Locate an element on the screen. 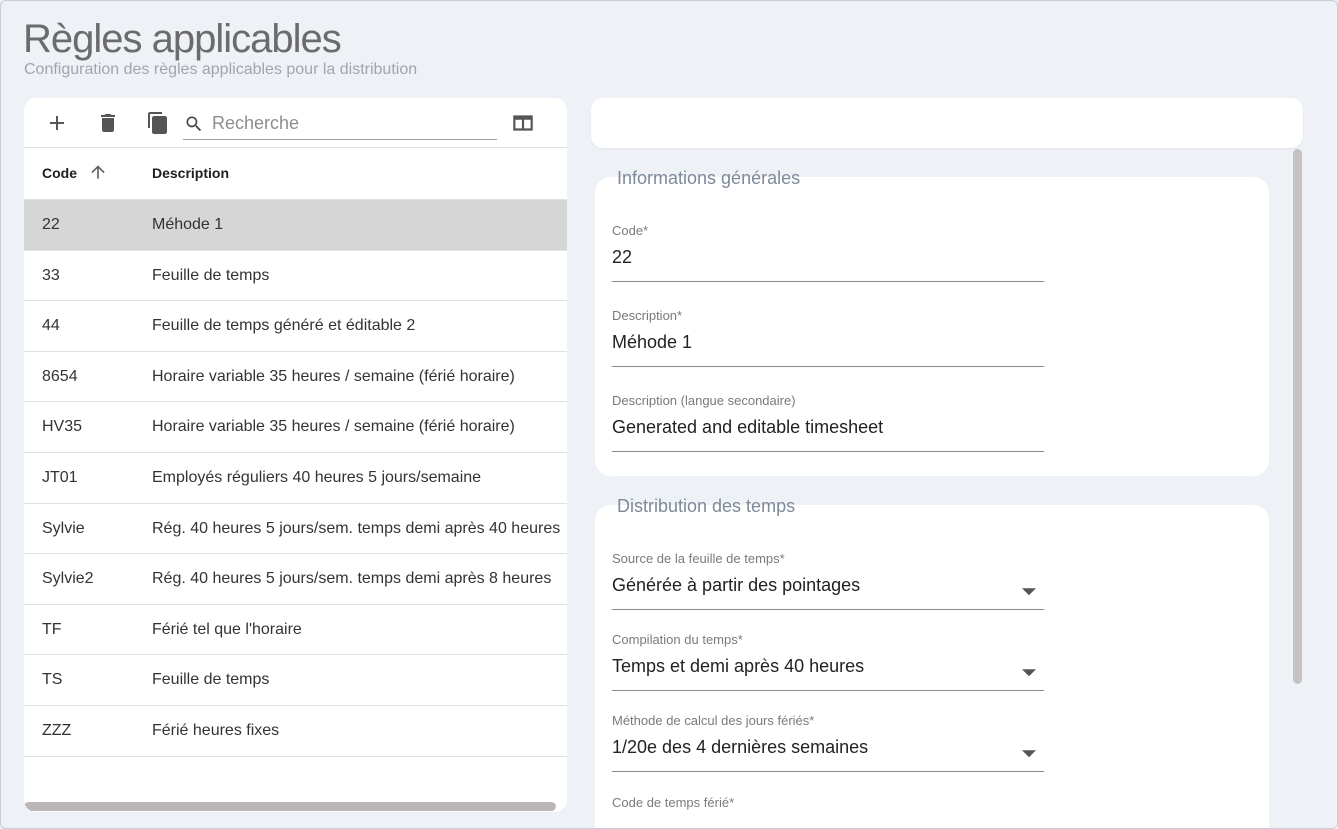 The image size is (1338, 829). page-title: Règles applicables is located at coordinates (182, 39).